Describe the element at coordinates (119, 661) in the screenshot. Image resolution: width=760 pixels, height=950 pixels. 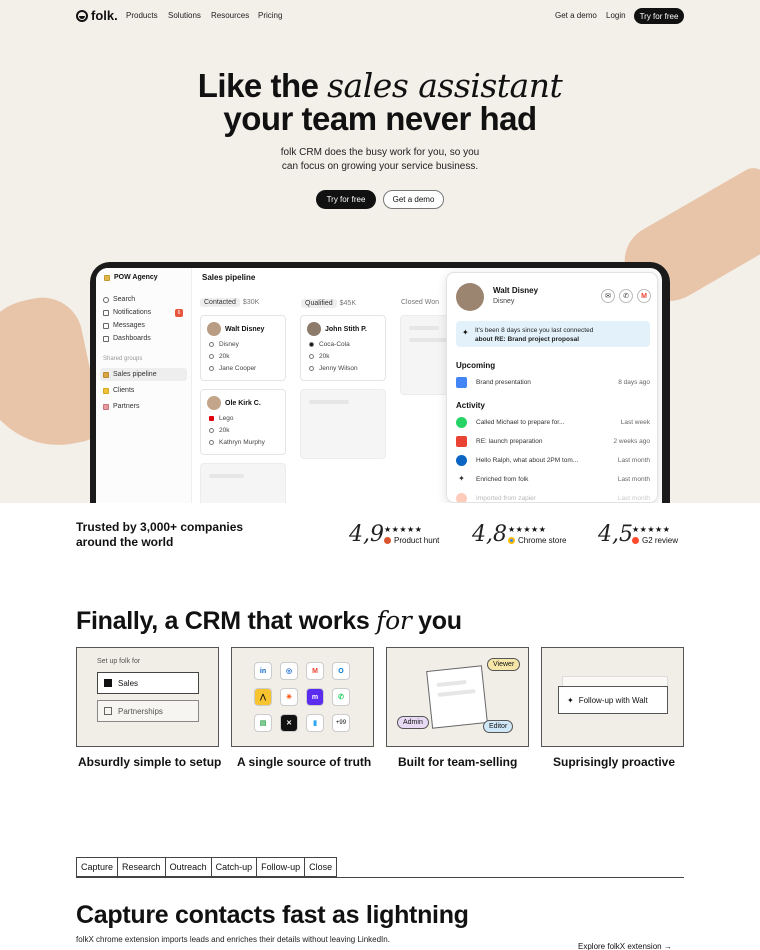
I see `setup-label: Set up folk for` at that location.